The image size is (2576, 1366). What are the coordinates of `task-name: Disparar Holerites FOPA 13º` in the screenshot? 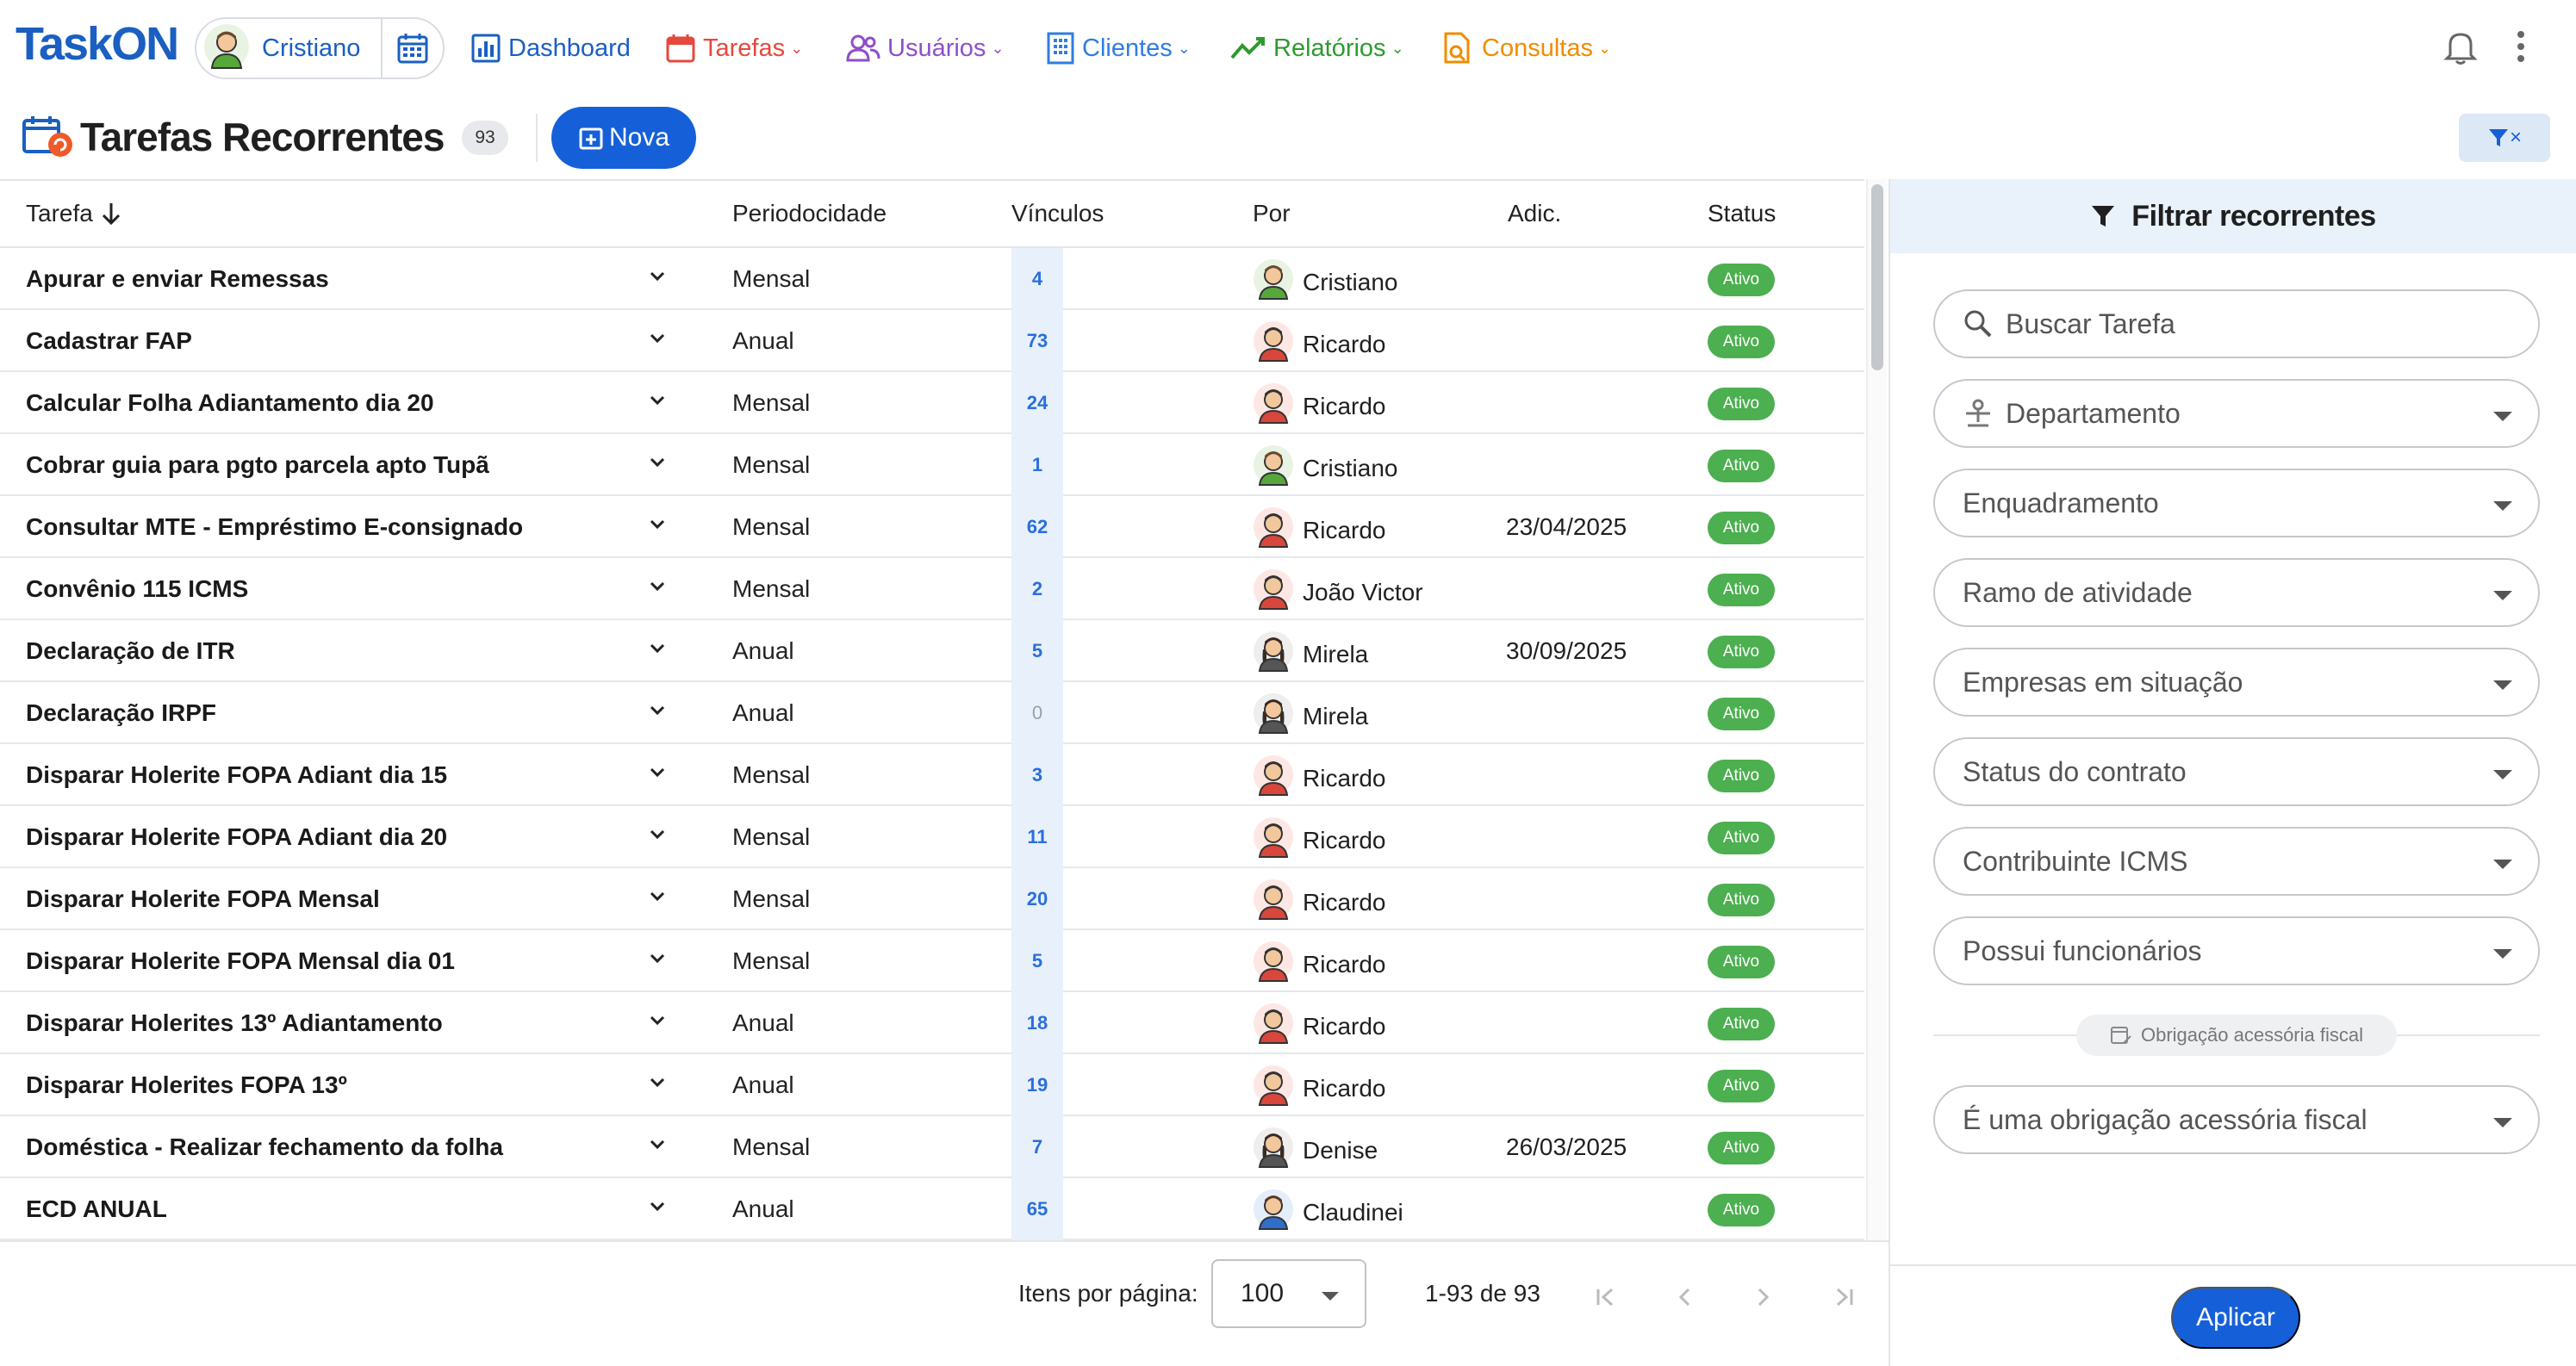 It's located at (187, 1085).